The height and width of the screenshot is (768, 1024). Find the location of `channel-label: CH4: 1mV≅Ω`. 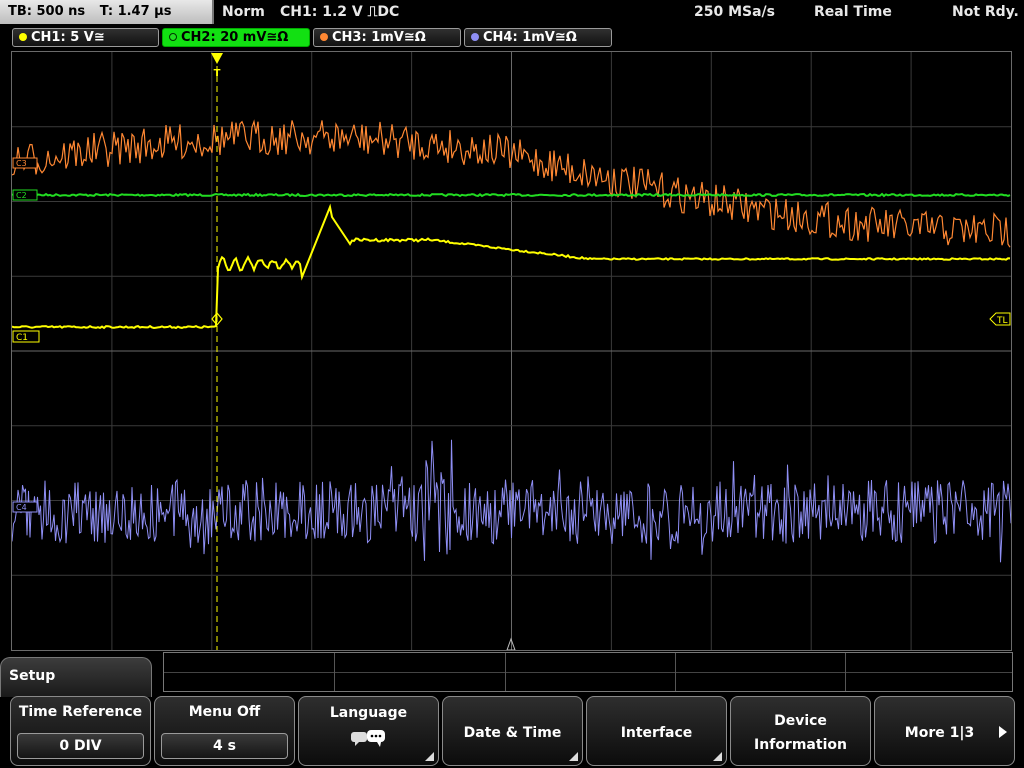

channel-label: CH4: 1mV≅Ω is located at coordinates (530, 37).